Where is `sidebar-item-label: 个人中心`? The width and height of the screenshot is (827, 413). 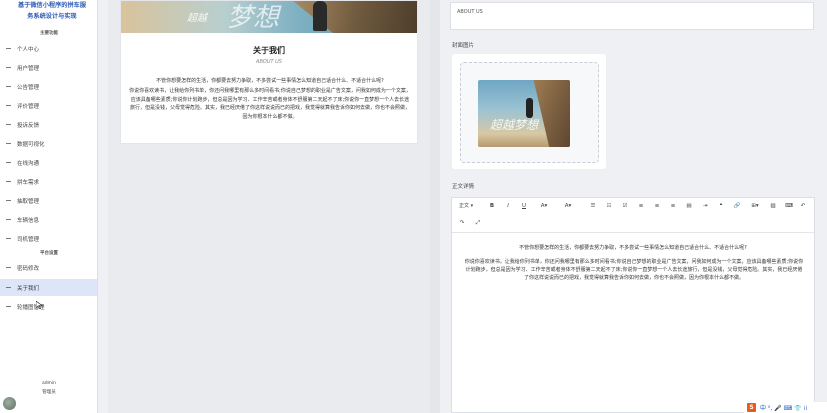
sidebar-item-label: 个人中心 is located at coordinates (28, 49).